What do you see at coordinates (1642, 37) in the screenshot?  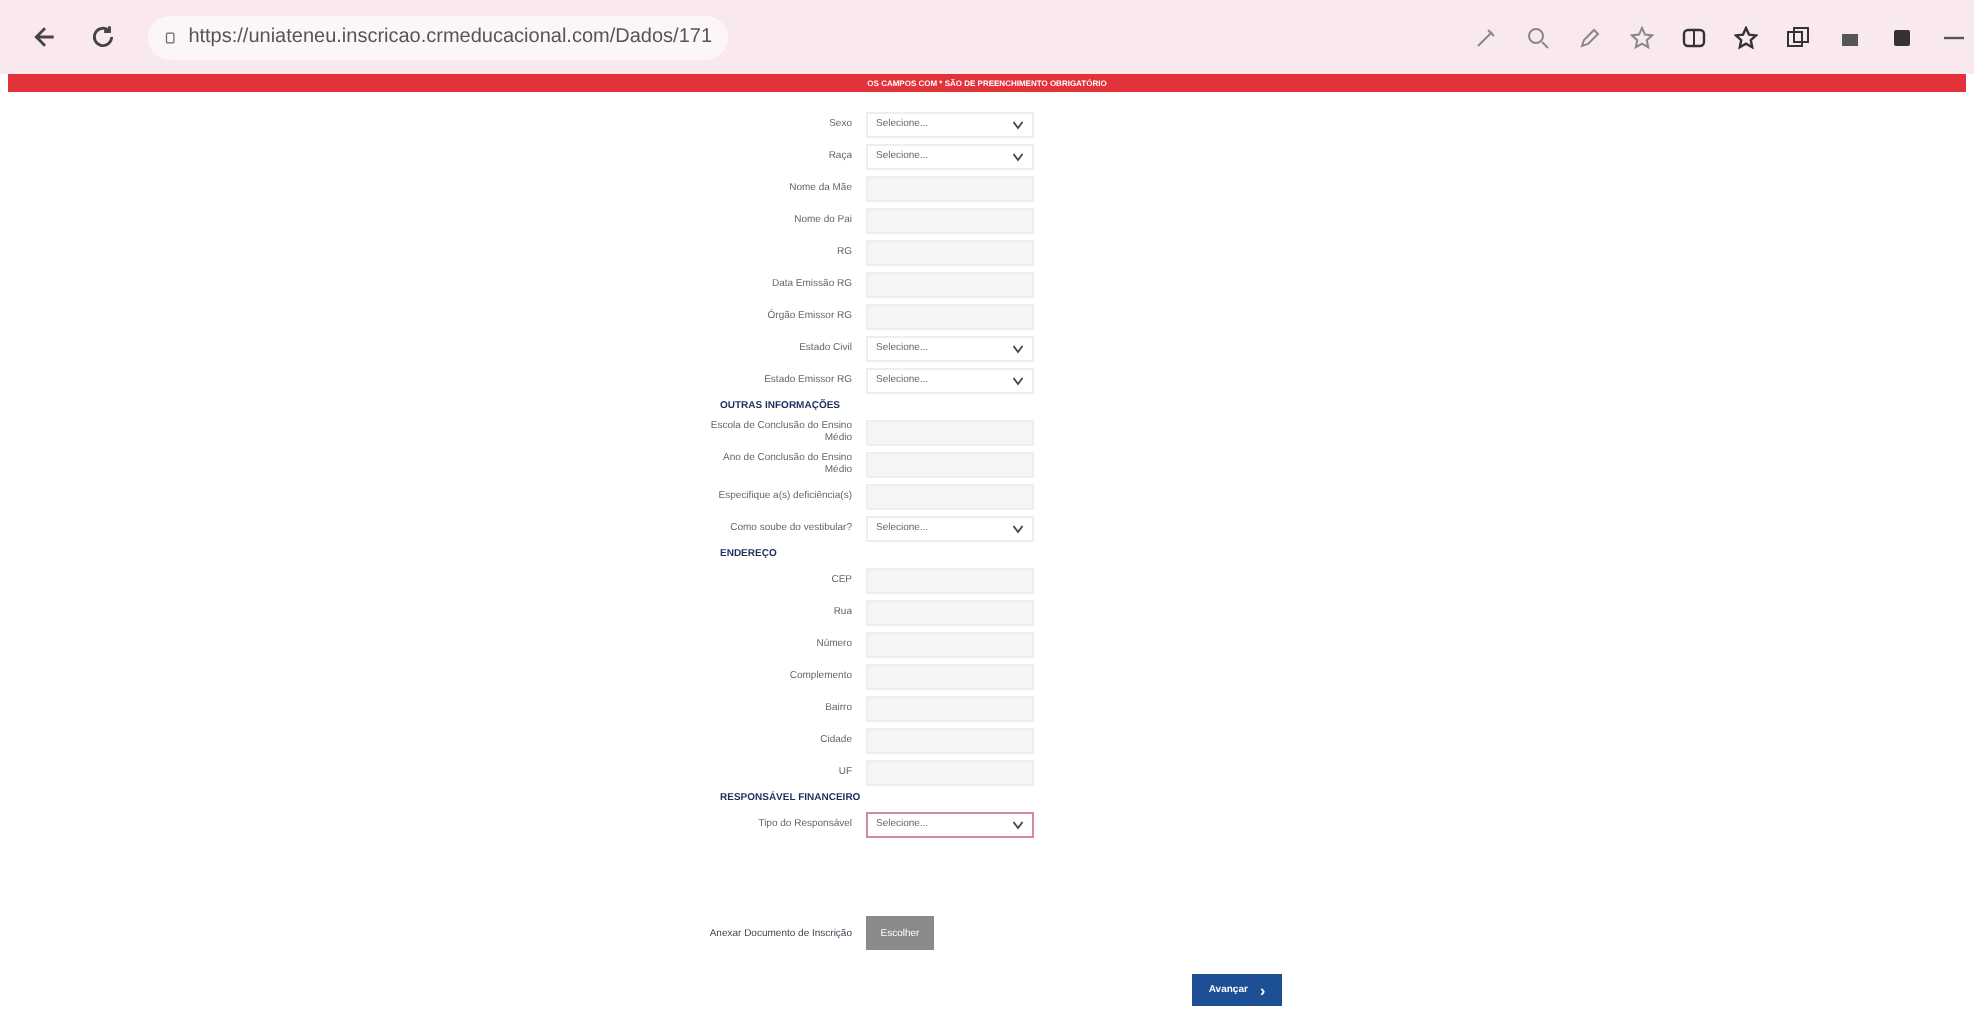 I see `star-icon` at bounding box center [1642, 37].